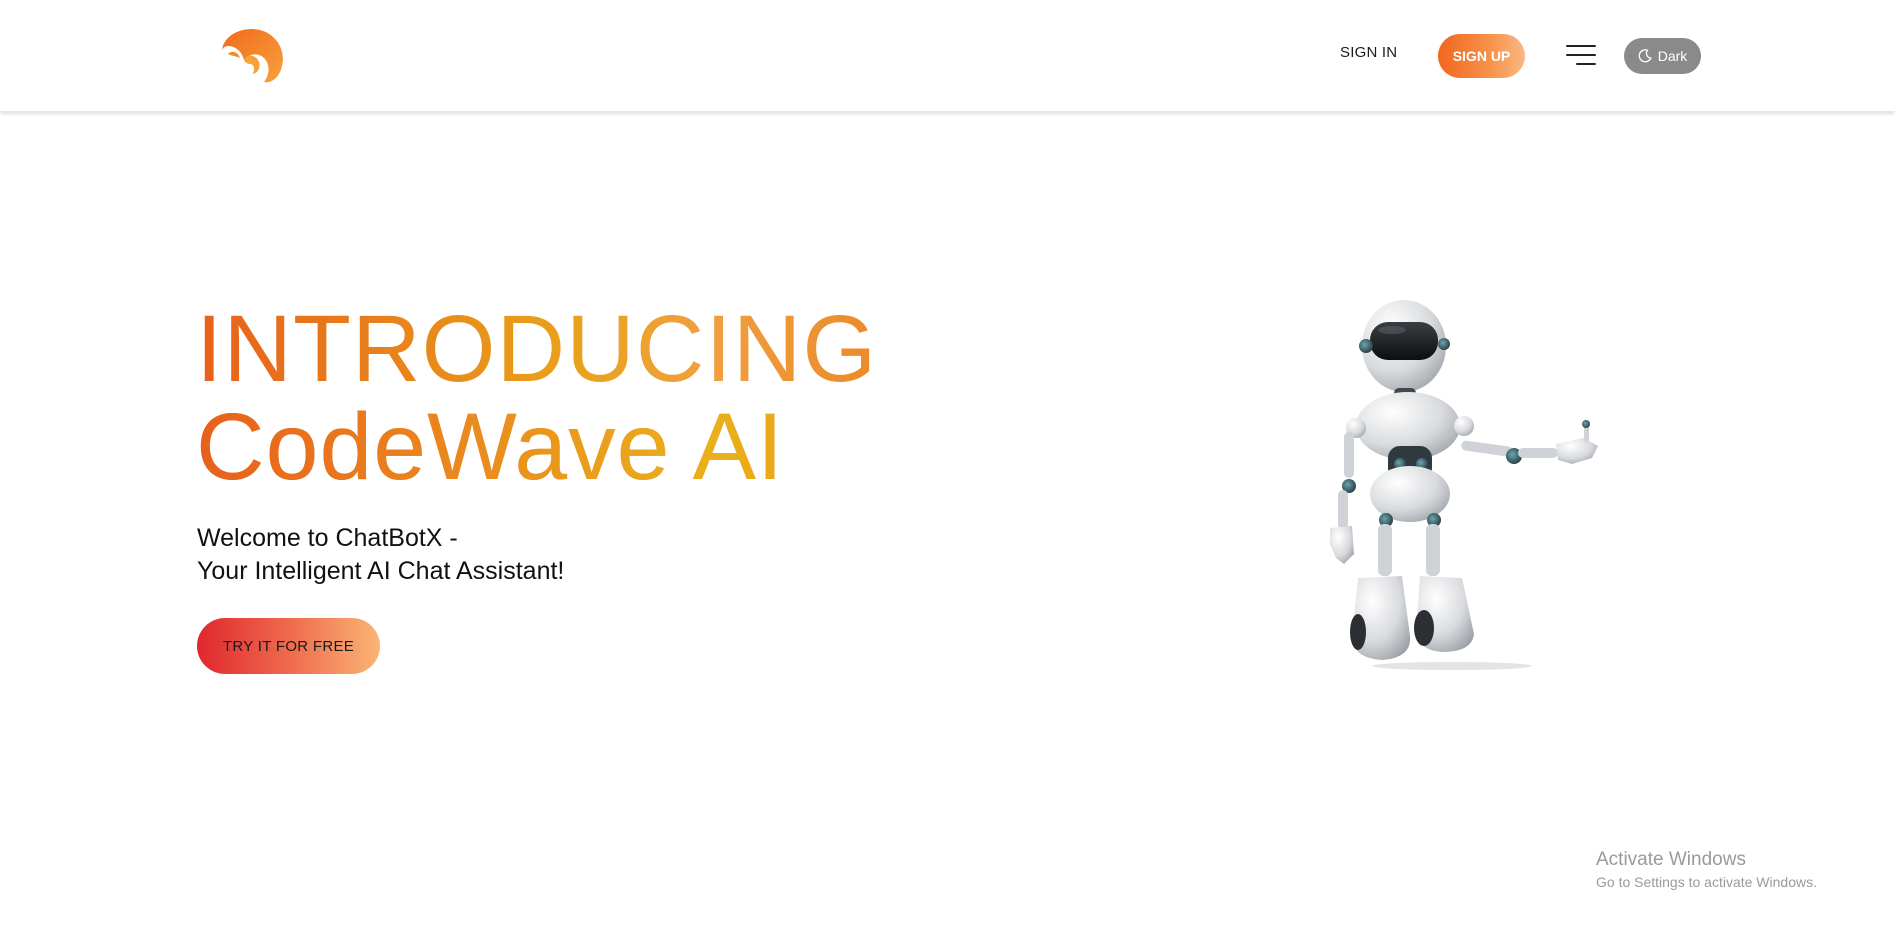  I want to click on watermark-title: Activate Windows, so click(1671, 859).